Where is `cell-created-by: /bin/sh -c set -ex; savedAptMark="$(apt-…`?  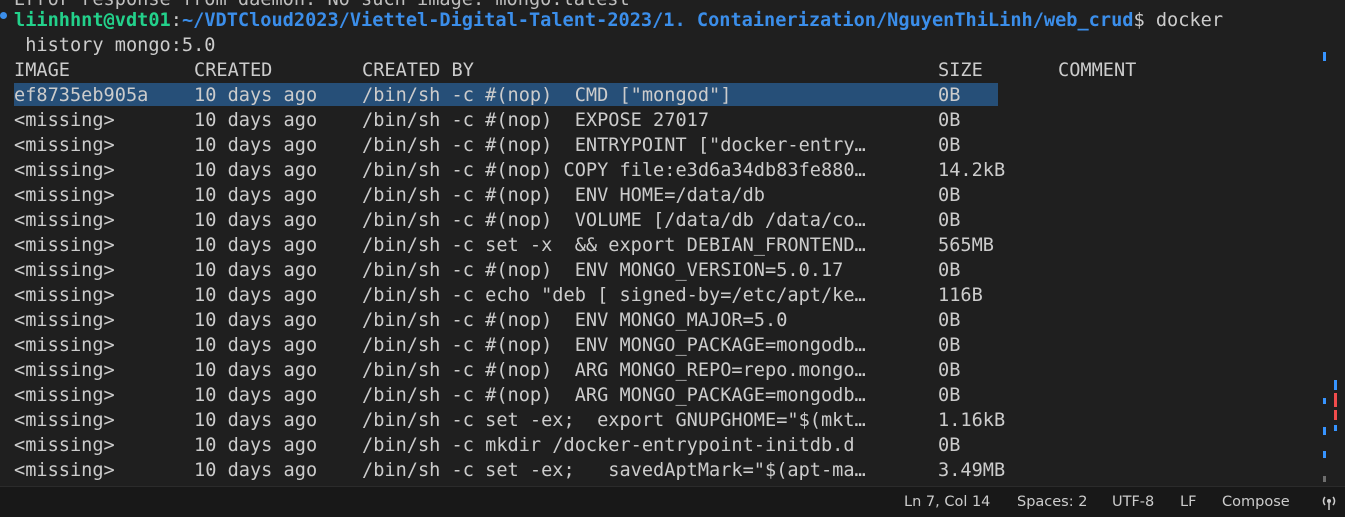 cell-created-by: /bin/sh -c set -ex; savedAptMark="$(apt-… is located at coordinates (614, 470).